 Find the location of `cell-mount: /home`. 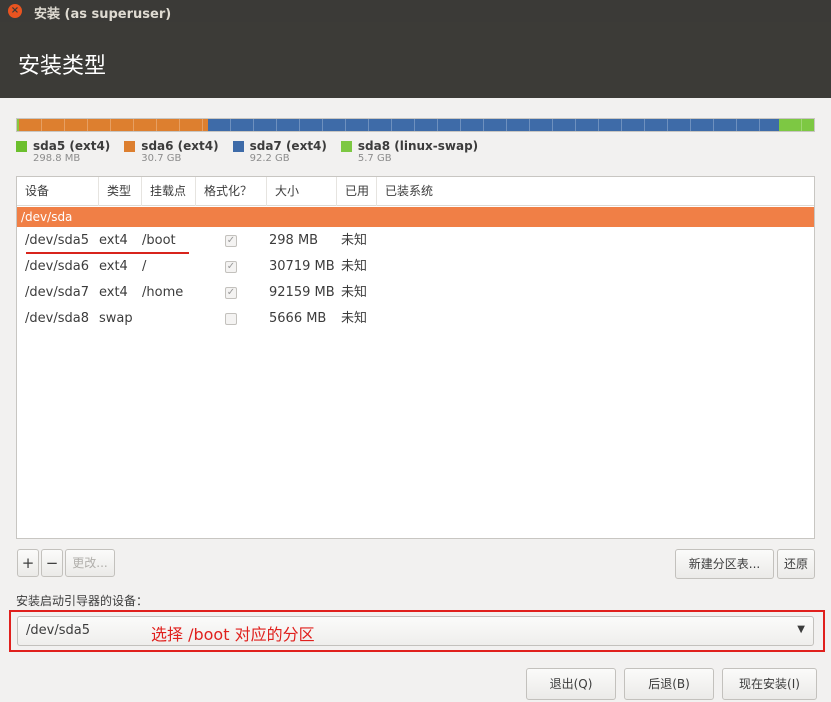

cell-mount: /home is located at coordinates (163, 292).